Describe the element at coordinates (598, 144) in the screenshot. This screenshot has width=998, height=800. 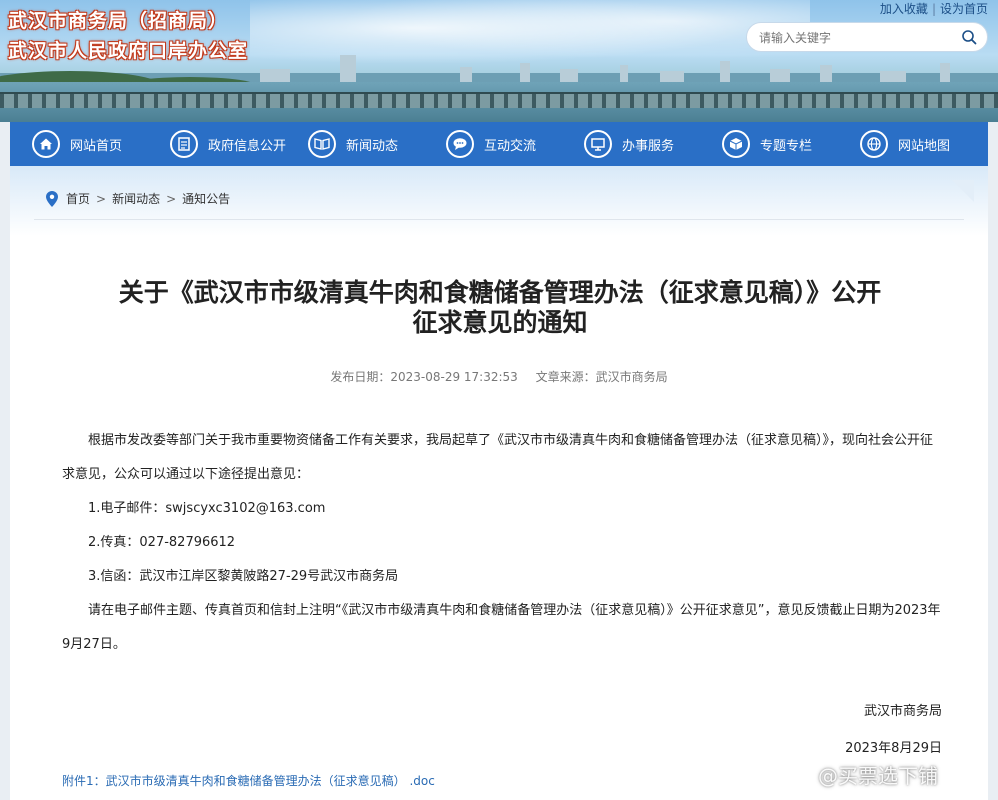
I see `monitor-icon` at that location.